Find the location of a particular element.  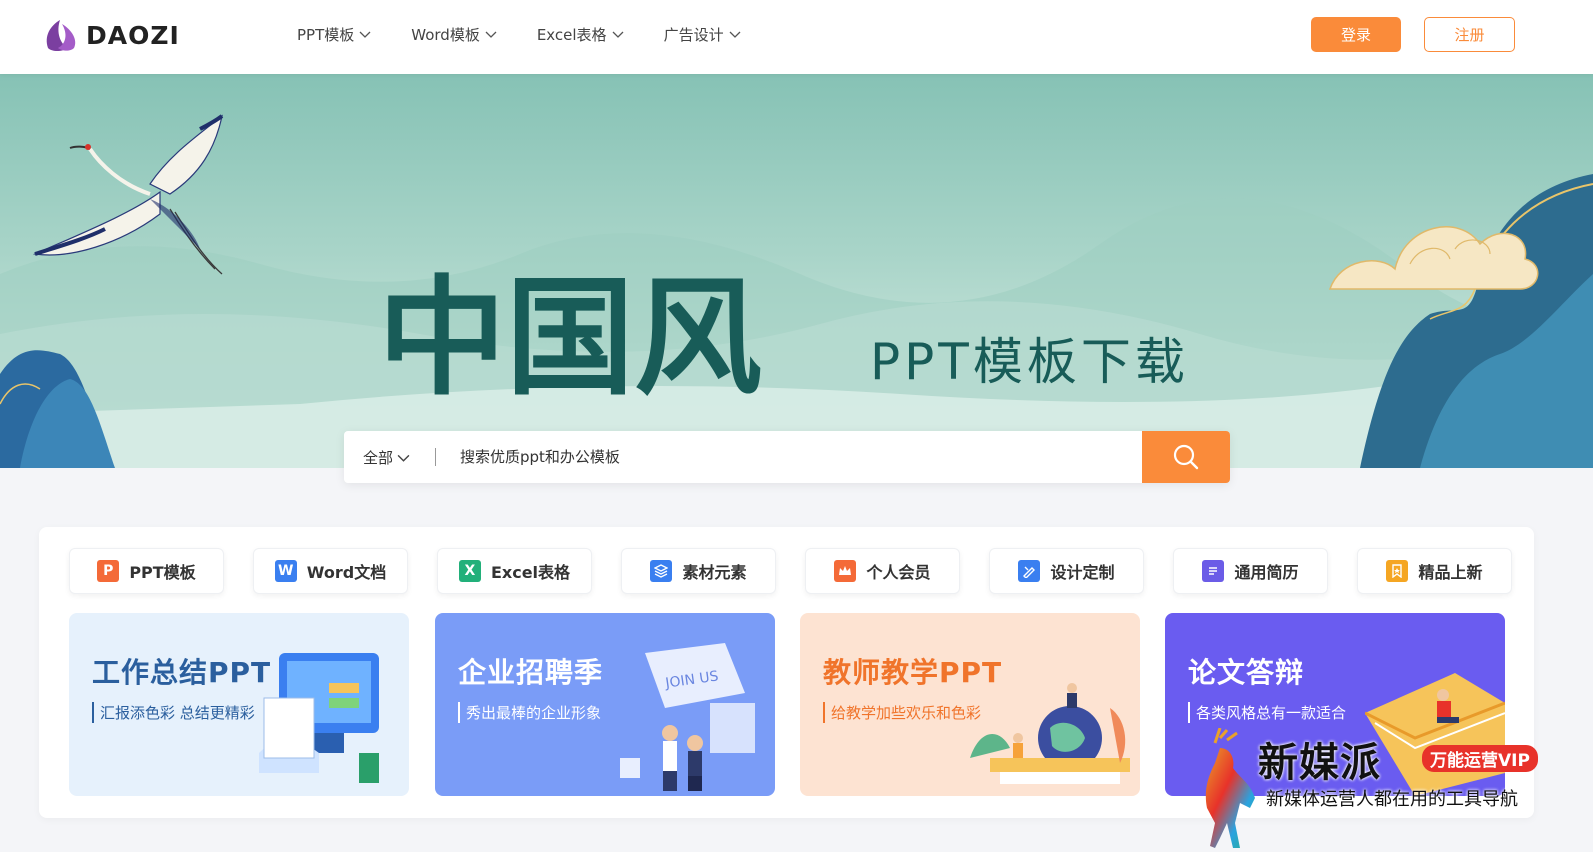

logo-text: DAOZI is located at coordinates (133, 35).